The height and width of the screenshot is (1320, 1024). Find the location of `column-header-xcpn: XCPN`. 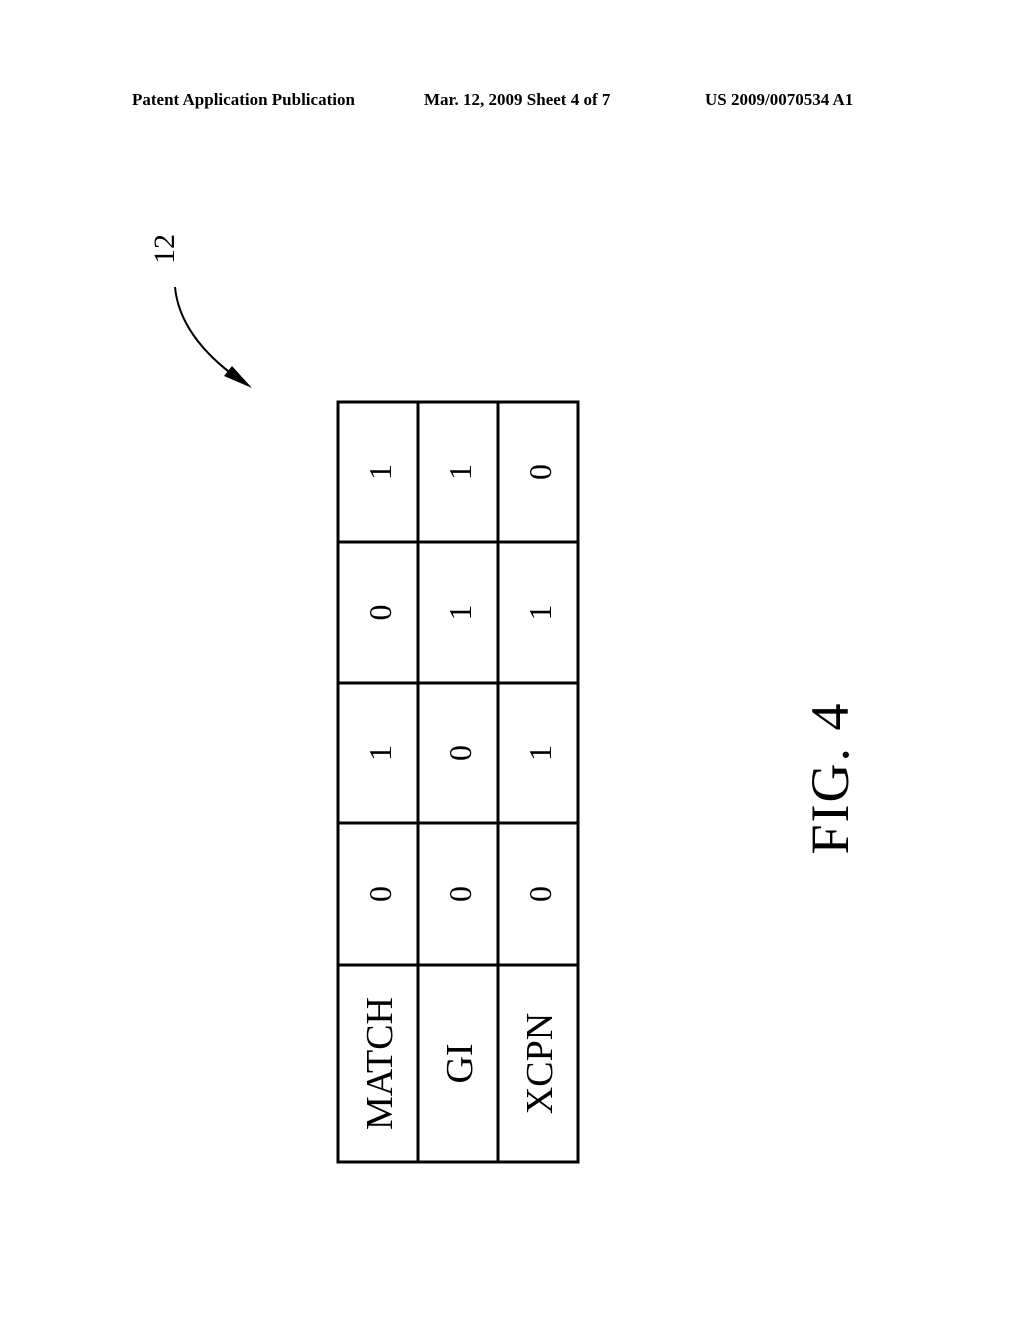

column-header-xcpn: XCPN is located at coordinates (540, 1063).